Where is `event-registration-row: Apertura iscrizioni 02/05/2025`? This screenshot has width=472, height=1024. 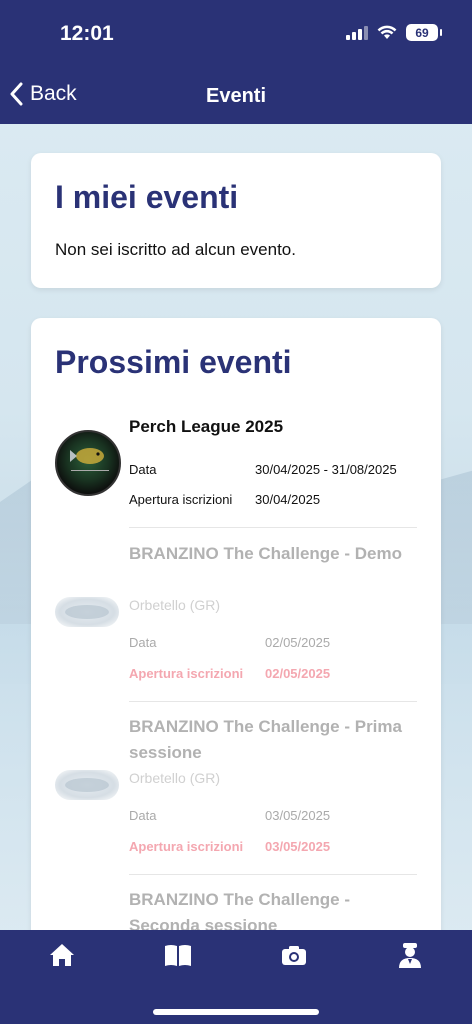 event-registration-row: Apertura iscrizioni 02/05/2025 is located at coordinates (229, 673).